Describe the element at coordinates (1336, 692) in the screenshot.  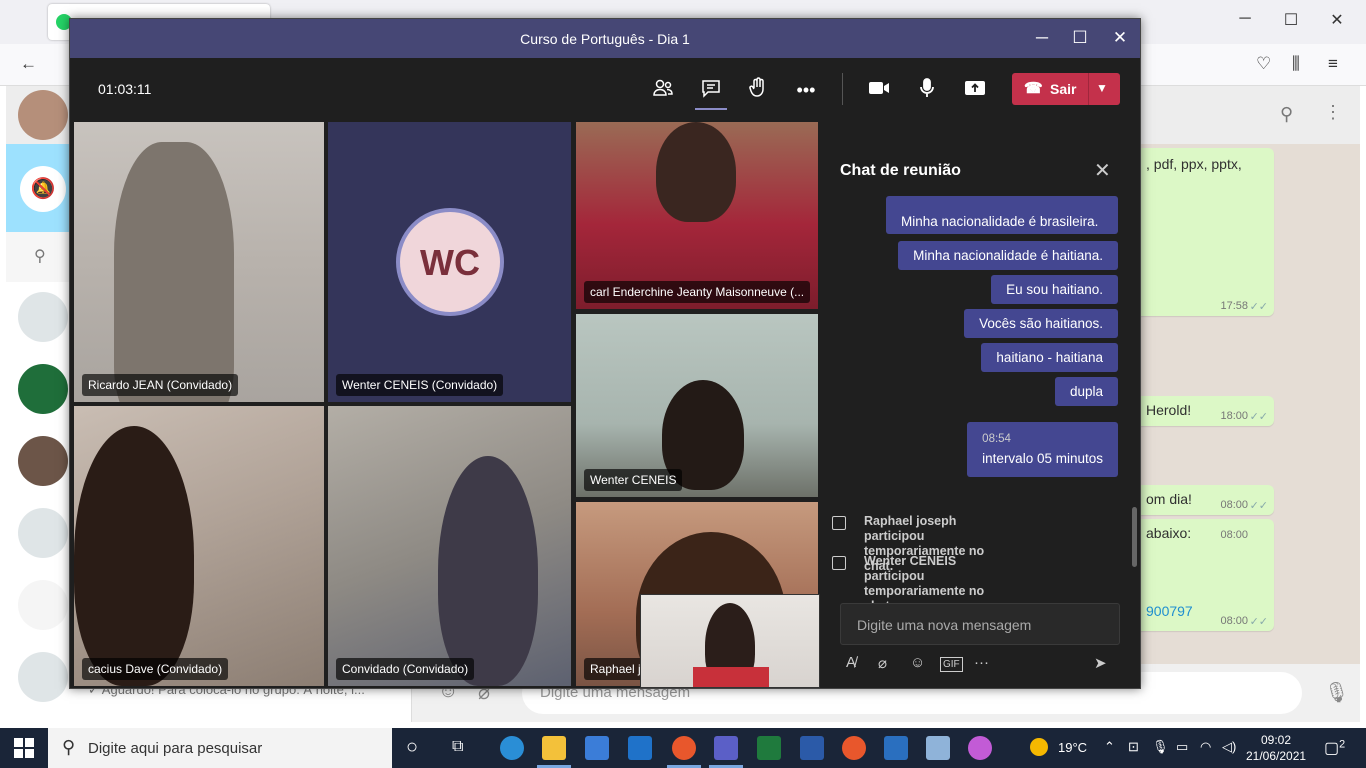
I see `mic-icon: 🎙` at that location.